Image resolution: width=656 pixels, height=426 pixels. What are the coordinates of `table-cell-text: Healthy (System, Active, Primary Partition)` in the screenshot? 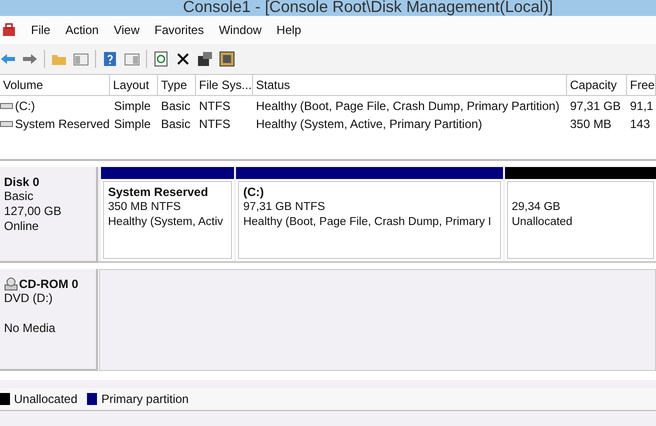 It's located at (369, 124).